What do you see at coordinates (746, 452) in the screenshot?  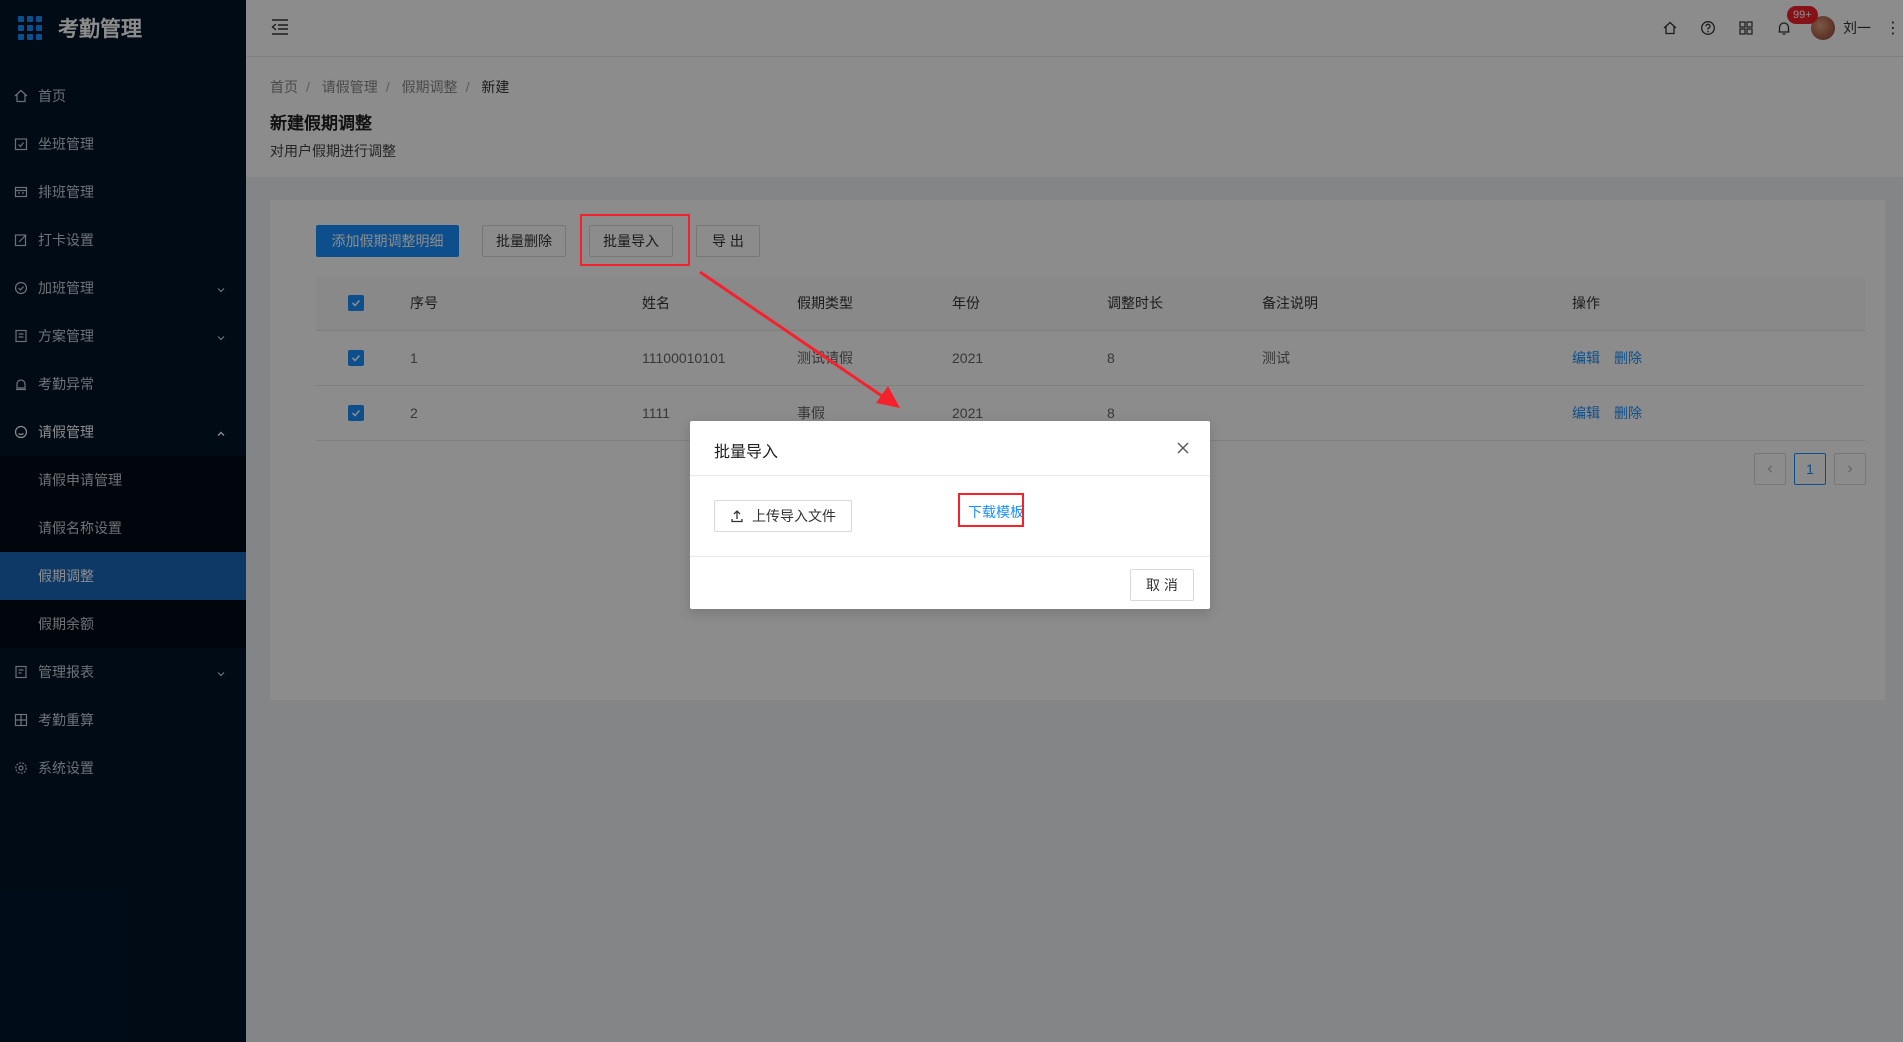 I see `modal-title: 批量导入` at bounding box center [746, 452].